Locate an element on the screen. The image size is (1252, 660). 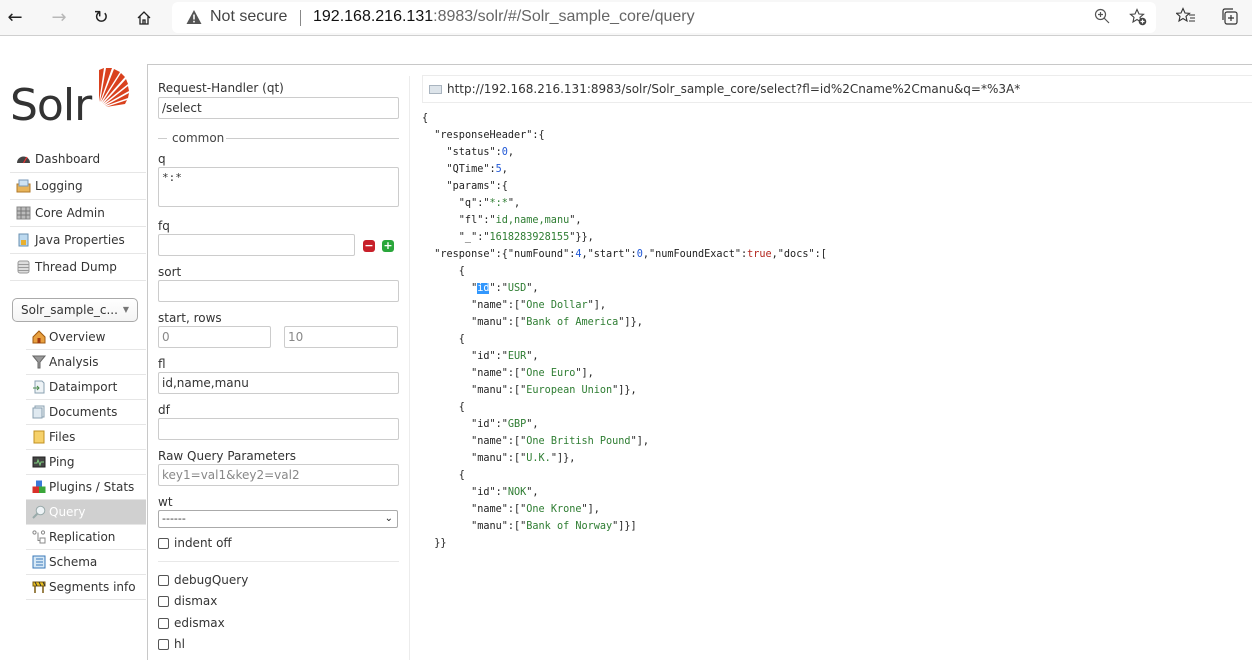
hl-checkbox: hl is located at coordinates (171, 644).